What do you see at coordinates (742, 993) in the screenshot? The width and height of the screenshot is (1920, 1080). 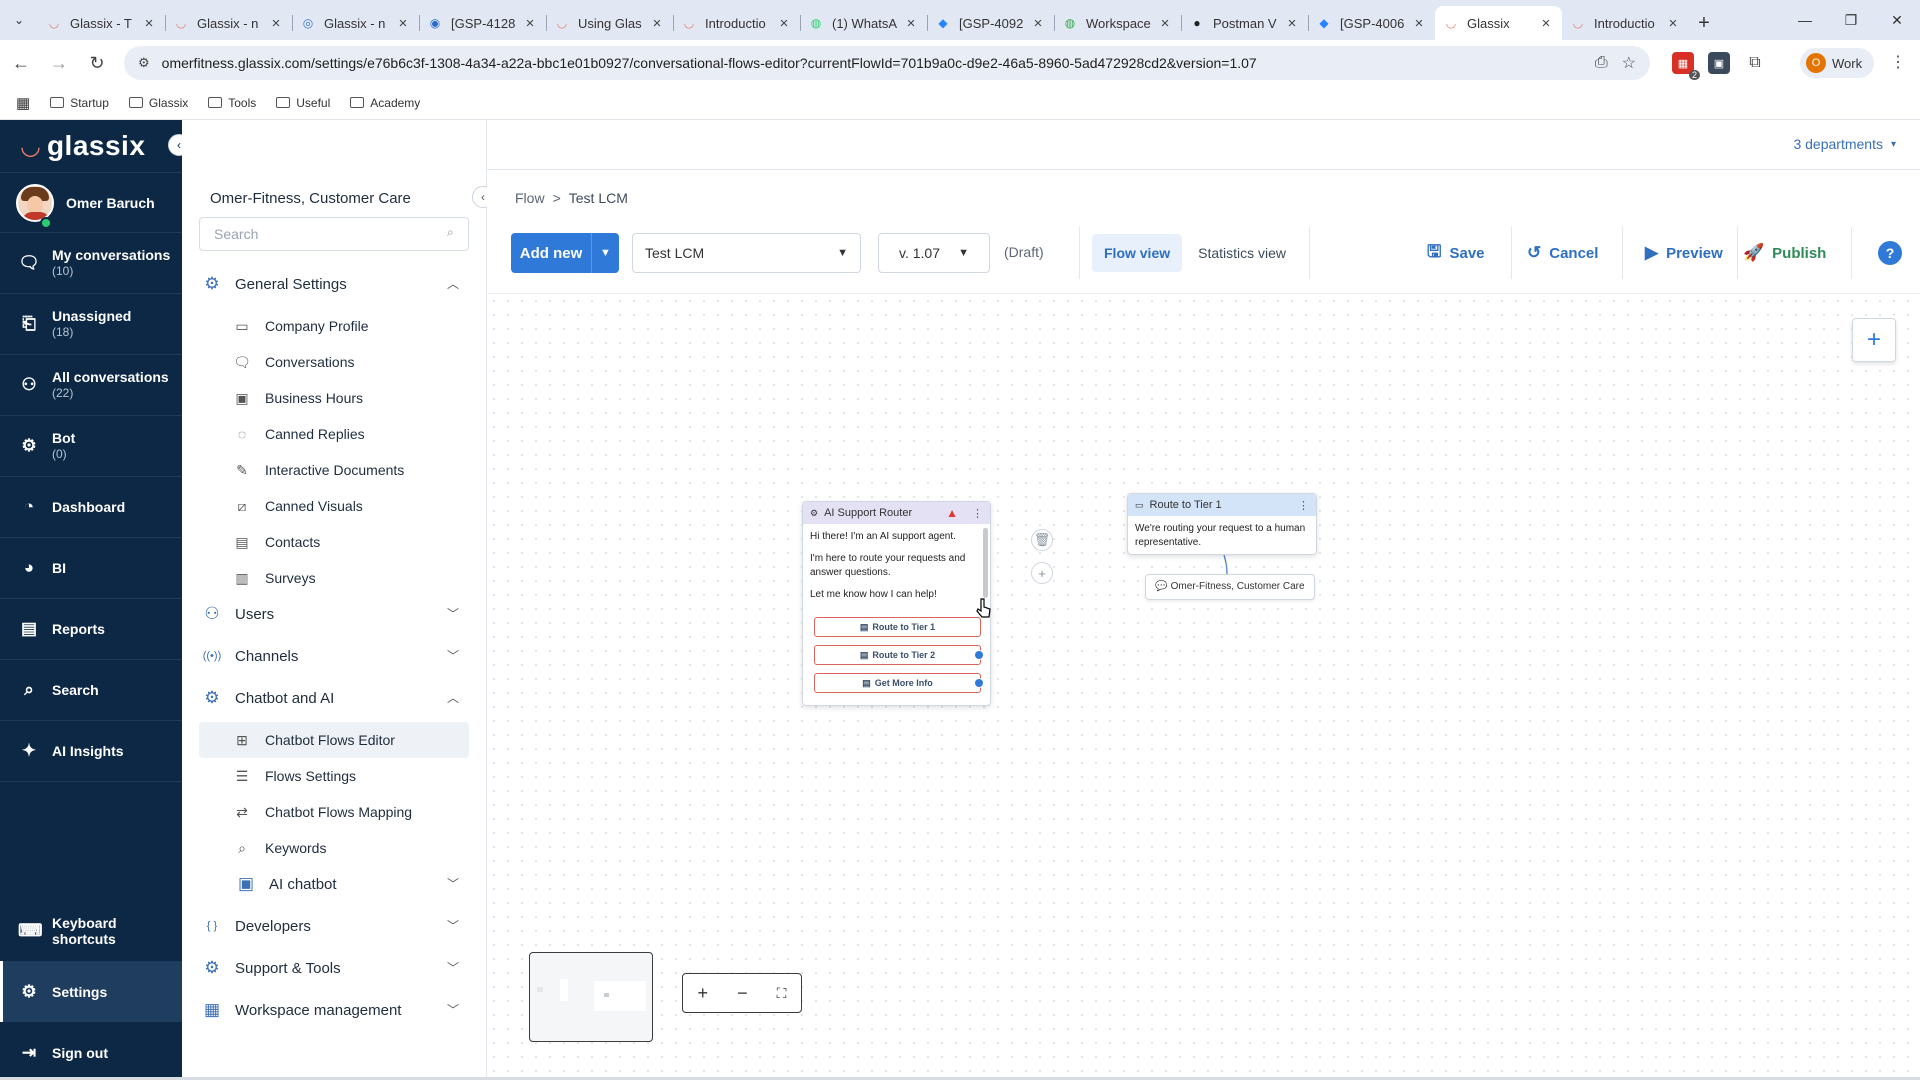 I see `zoom-out-icon: −` at bounding box center [742, 993].